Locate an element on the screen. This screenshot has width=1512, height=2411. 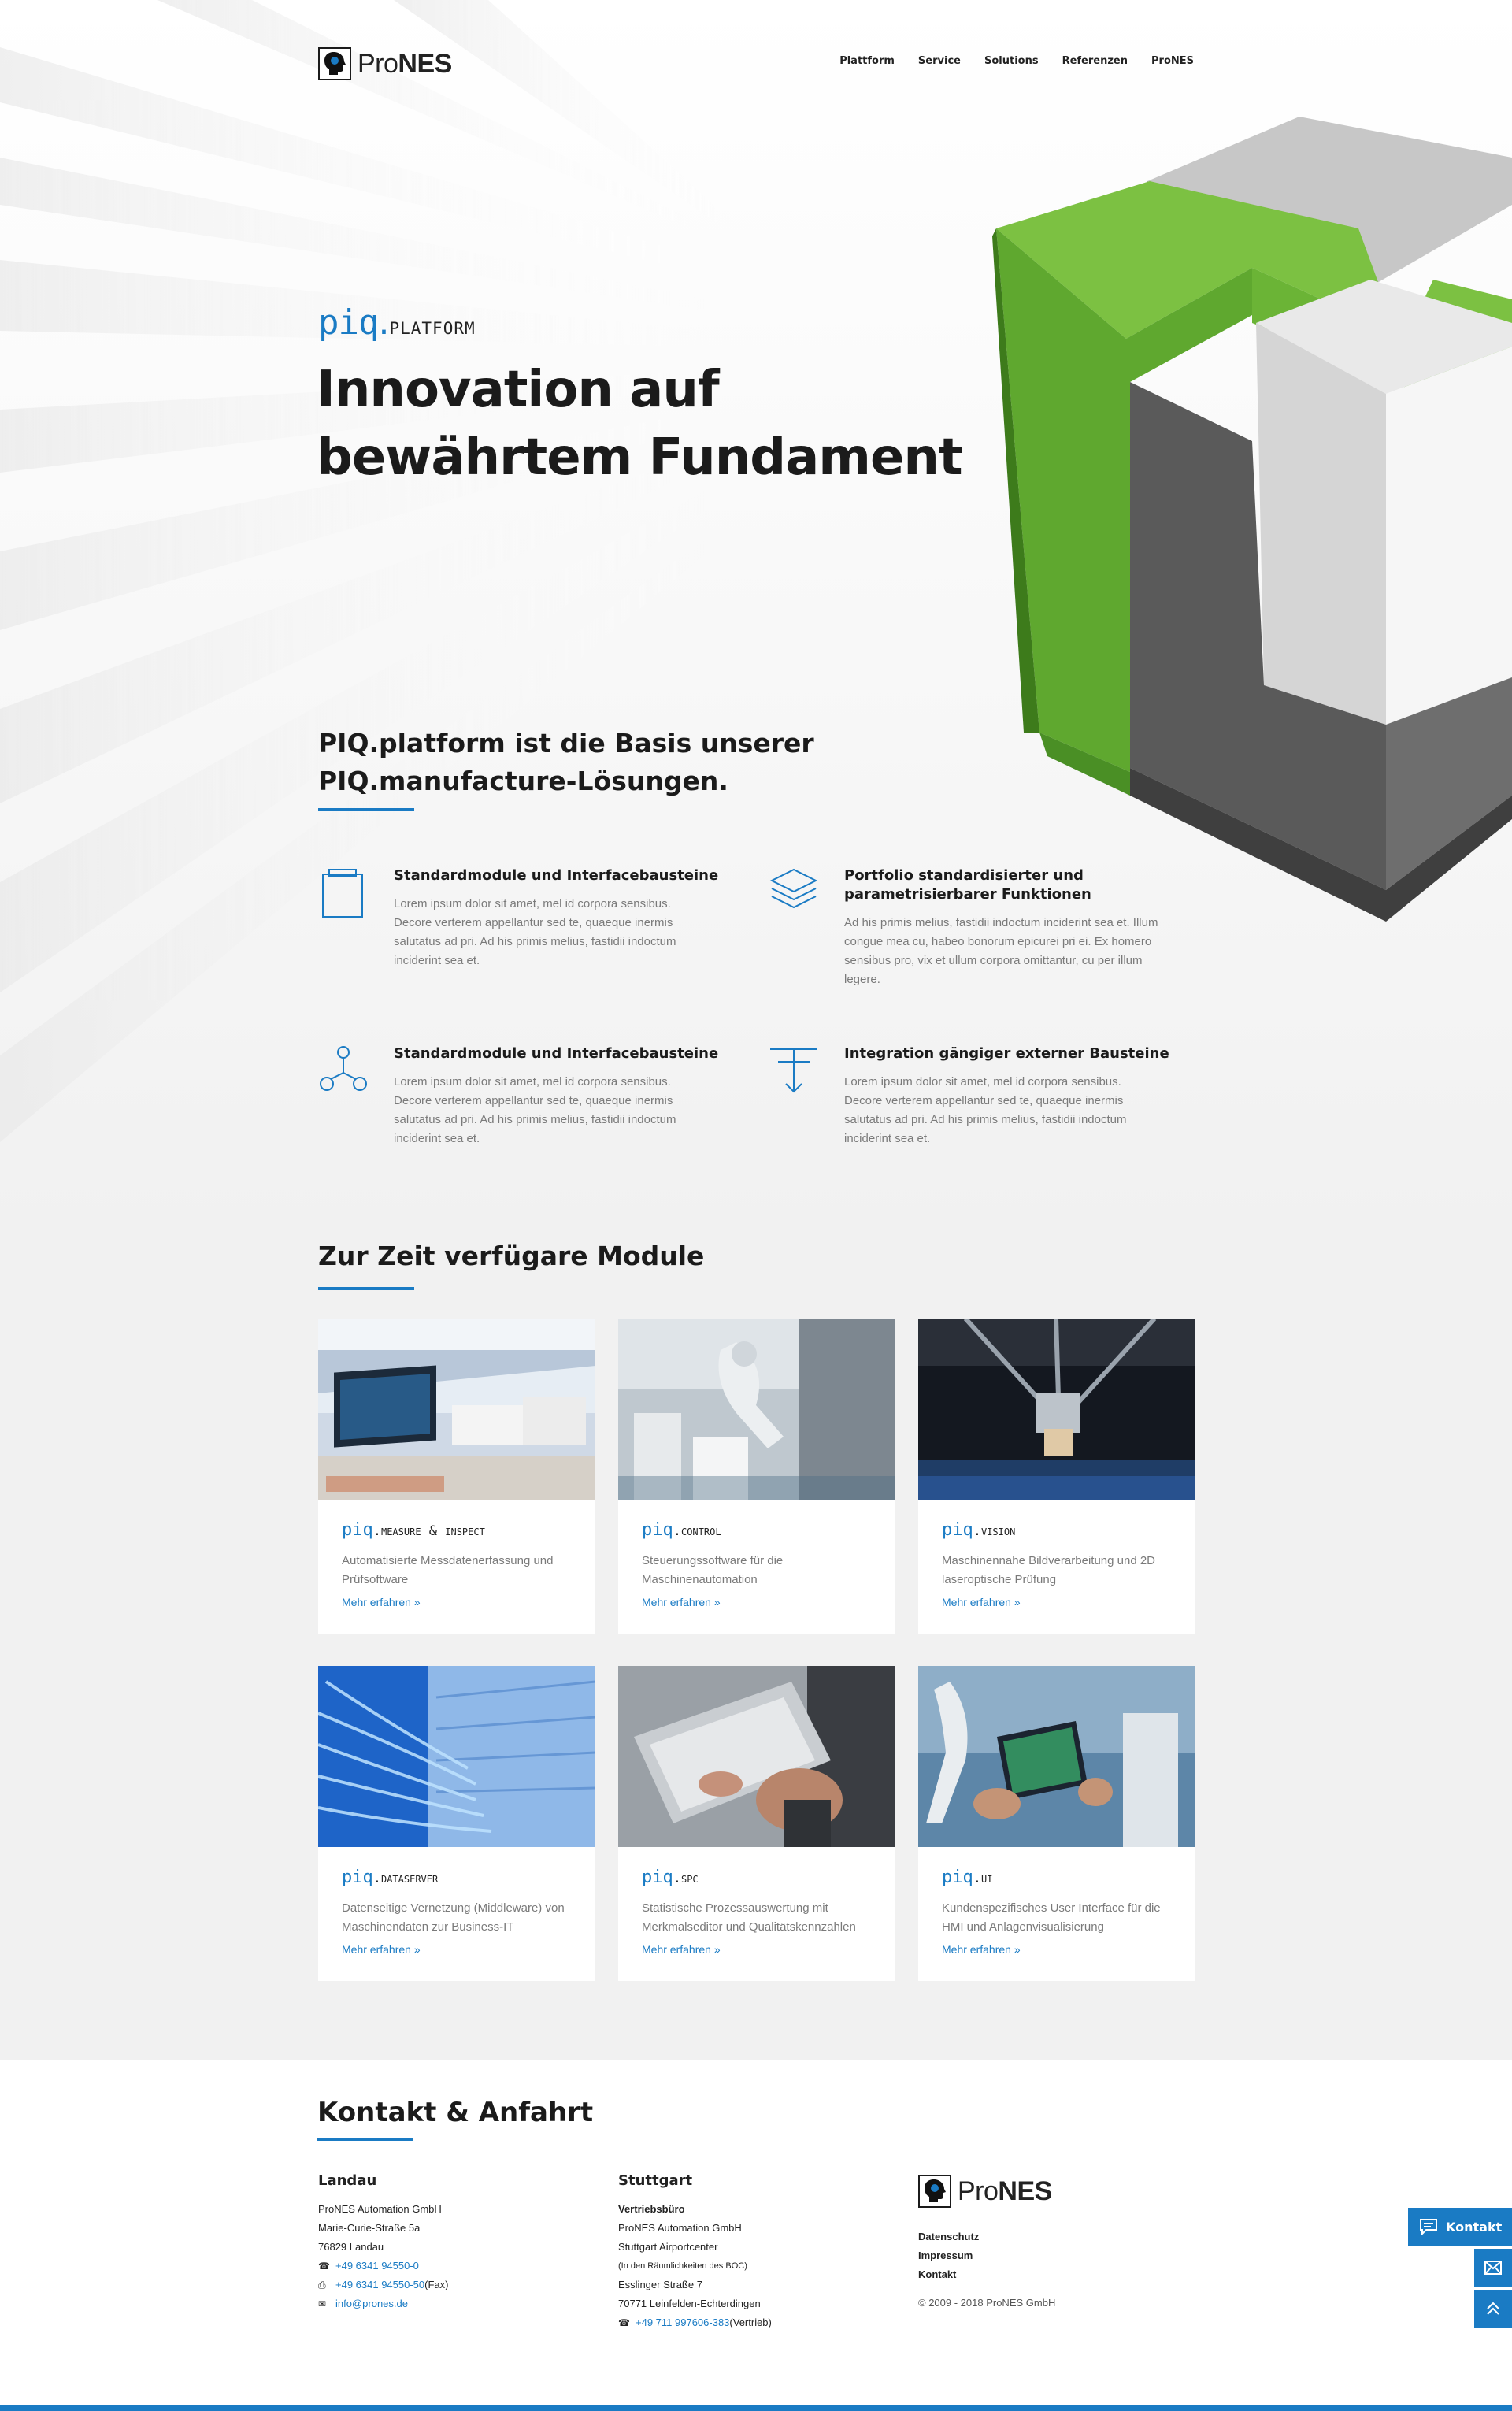
landau-email-link: info@prones.de is located at coordinates (371, 2303).